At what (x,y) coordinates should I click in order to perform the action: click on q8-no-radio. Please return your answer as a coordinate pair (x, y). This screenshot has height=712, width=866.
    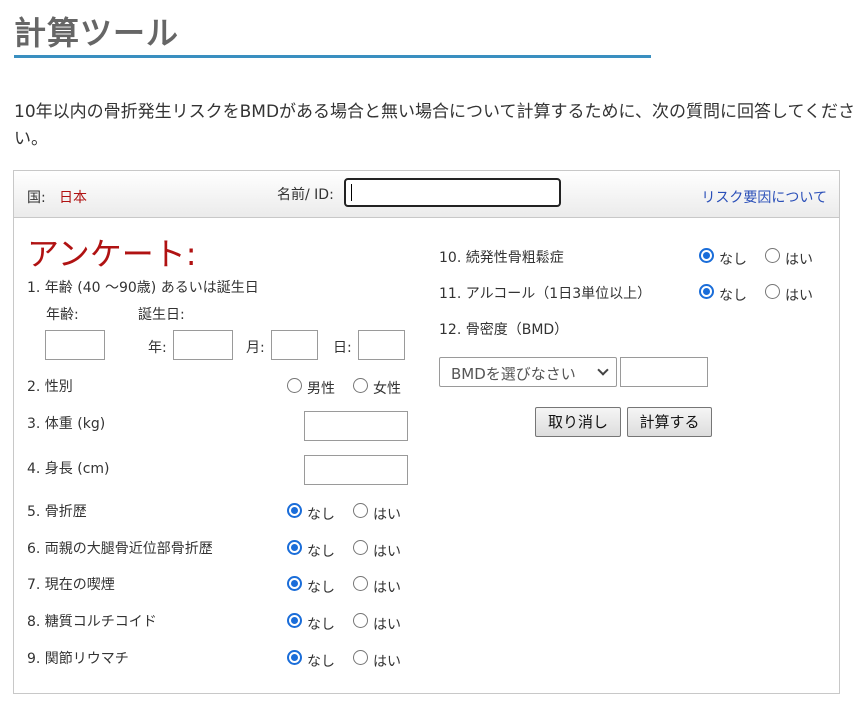
    Looking at the image, I should click on (294, 620).